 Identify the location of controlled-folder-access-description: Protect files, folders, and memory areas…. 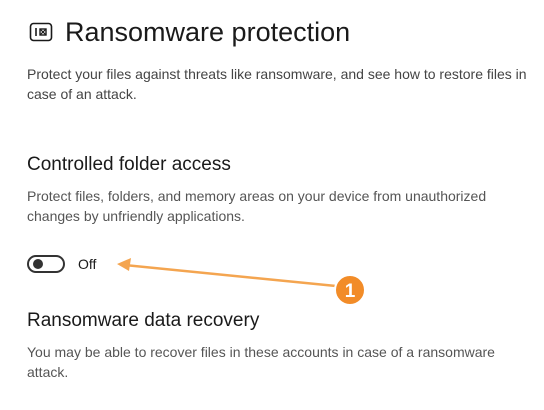
(257, 206).